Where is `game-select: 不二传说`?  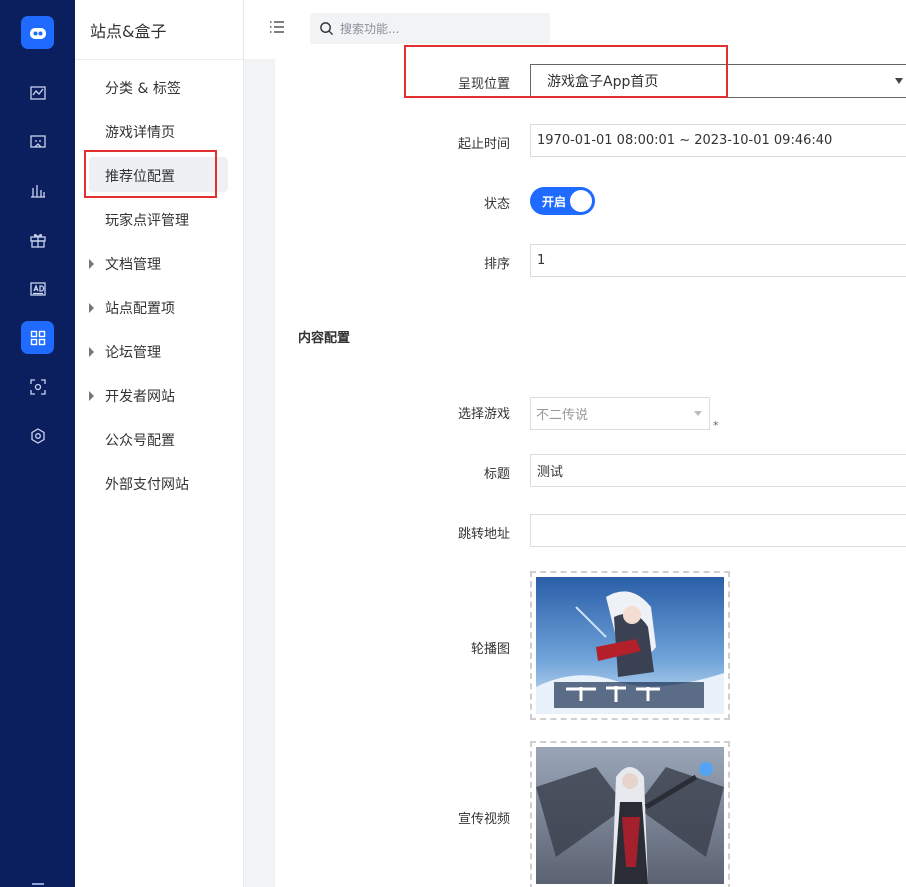 game-select: 不二传说 is located at coordinates (620, 413).